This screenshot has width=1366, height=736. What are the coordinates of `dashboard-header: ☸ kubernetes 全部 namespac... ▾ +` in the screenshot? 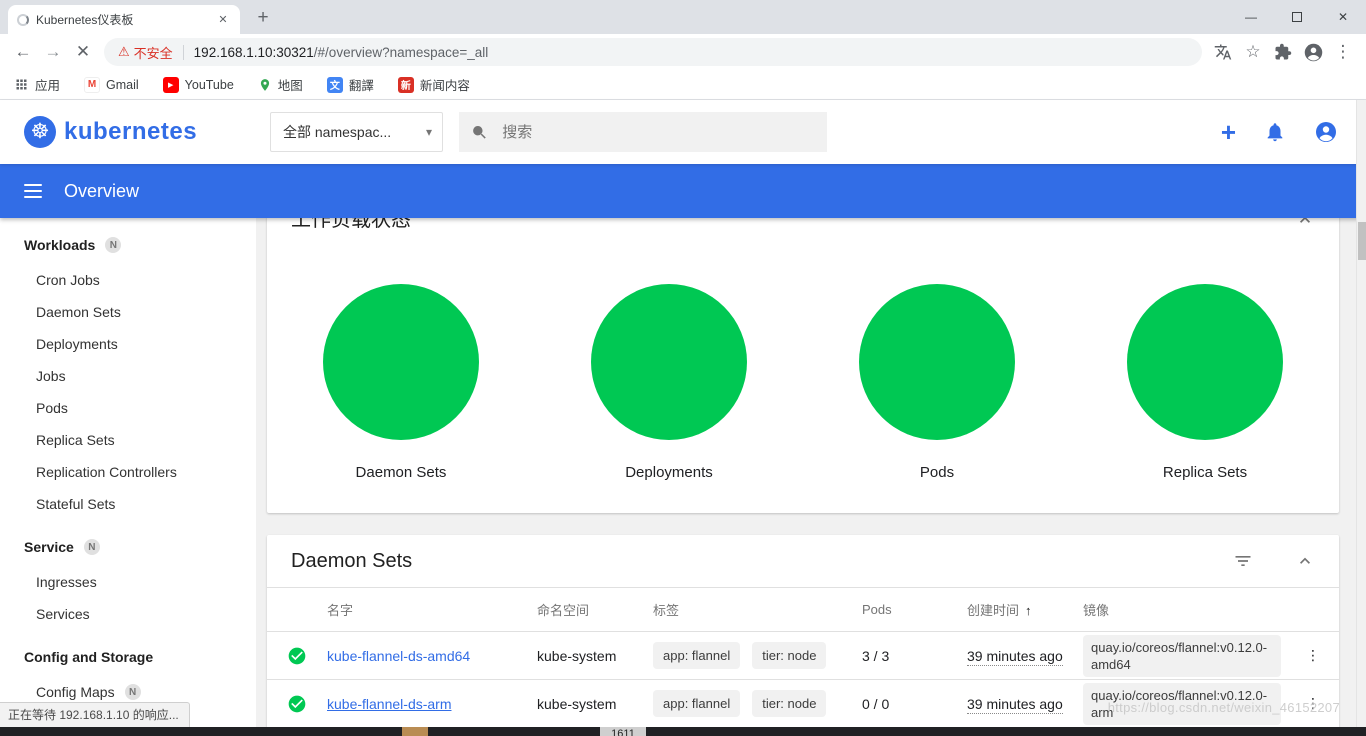 It's located at (683, 132).